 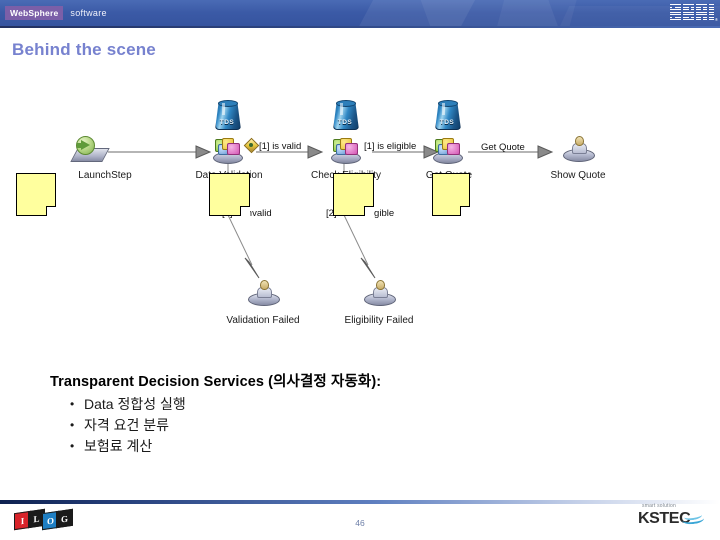 I want to click on node-label-launch-step: LaunchStep, so click(x=105, y=175).